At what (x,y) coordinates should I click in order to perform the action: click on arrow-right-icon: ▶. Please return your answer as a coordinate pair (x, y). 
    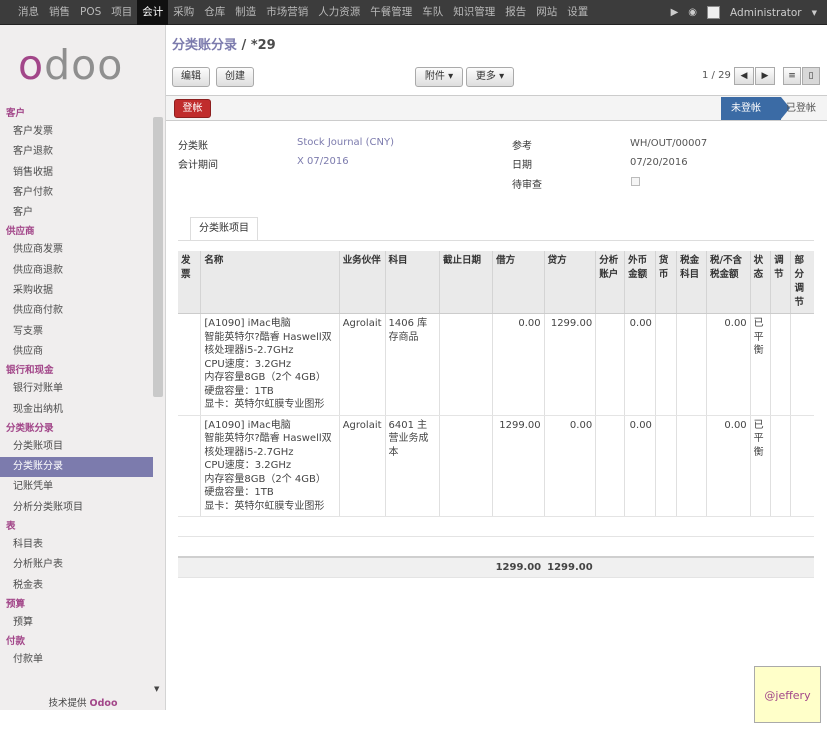
    Looking at the image, I should click on (765, 76).